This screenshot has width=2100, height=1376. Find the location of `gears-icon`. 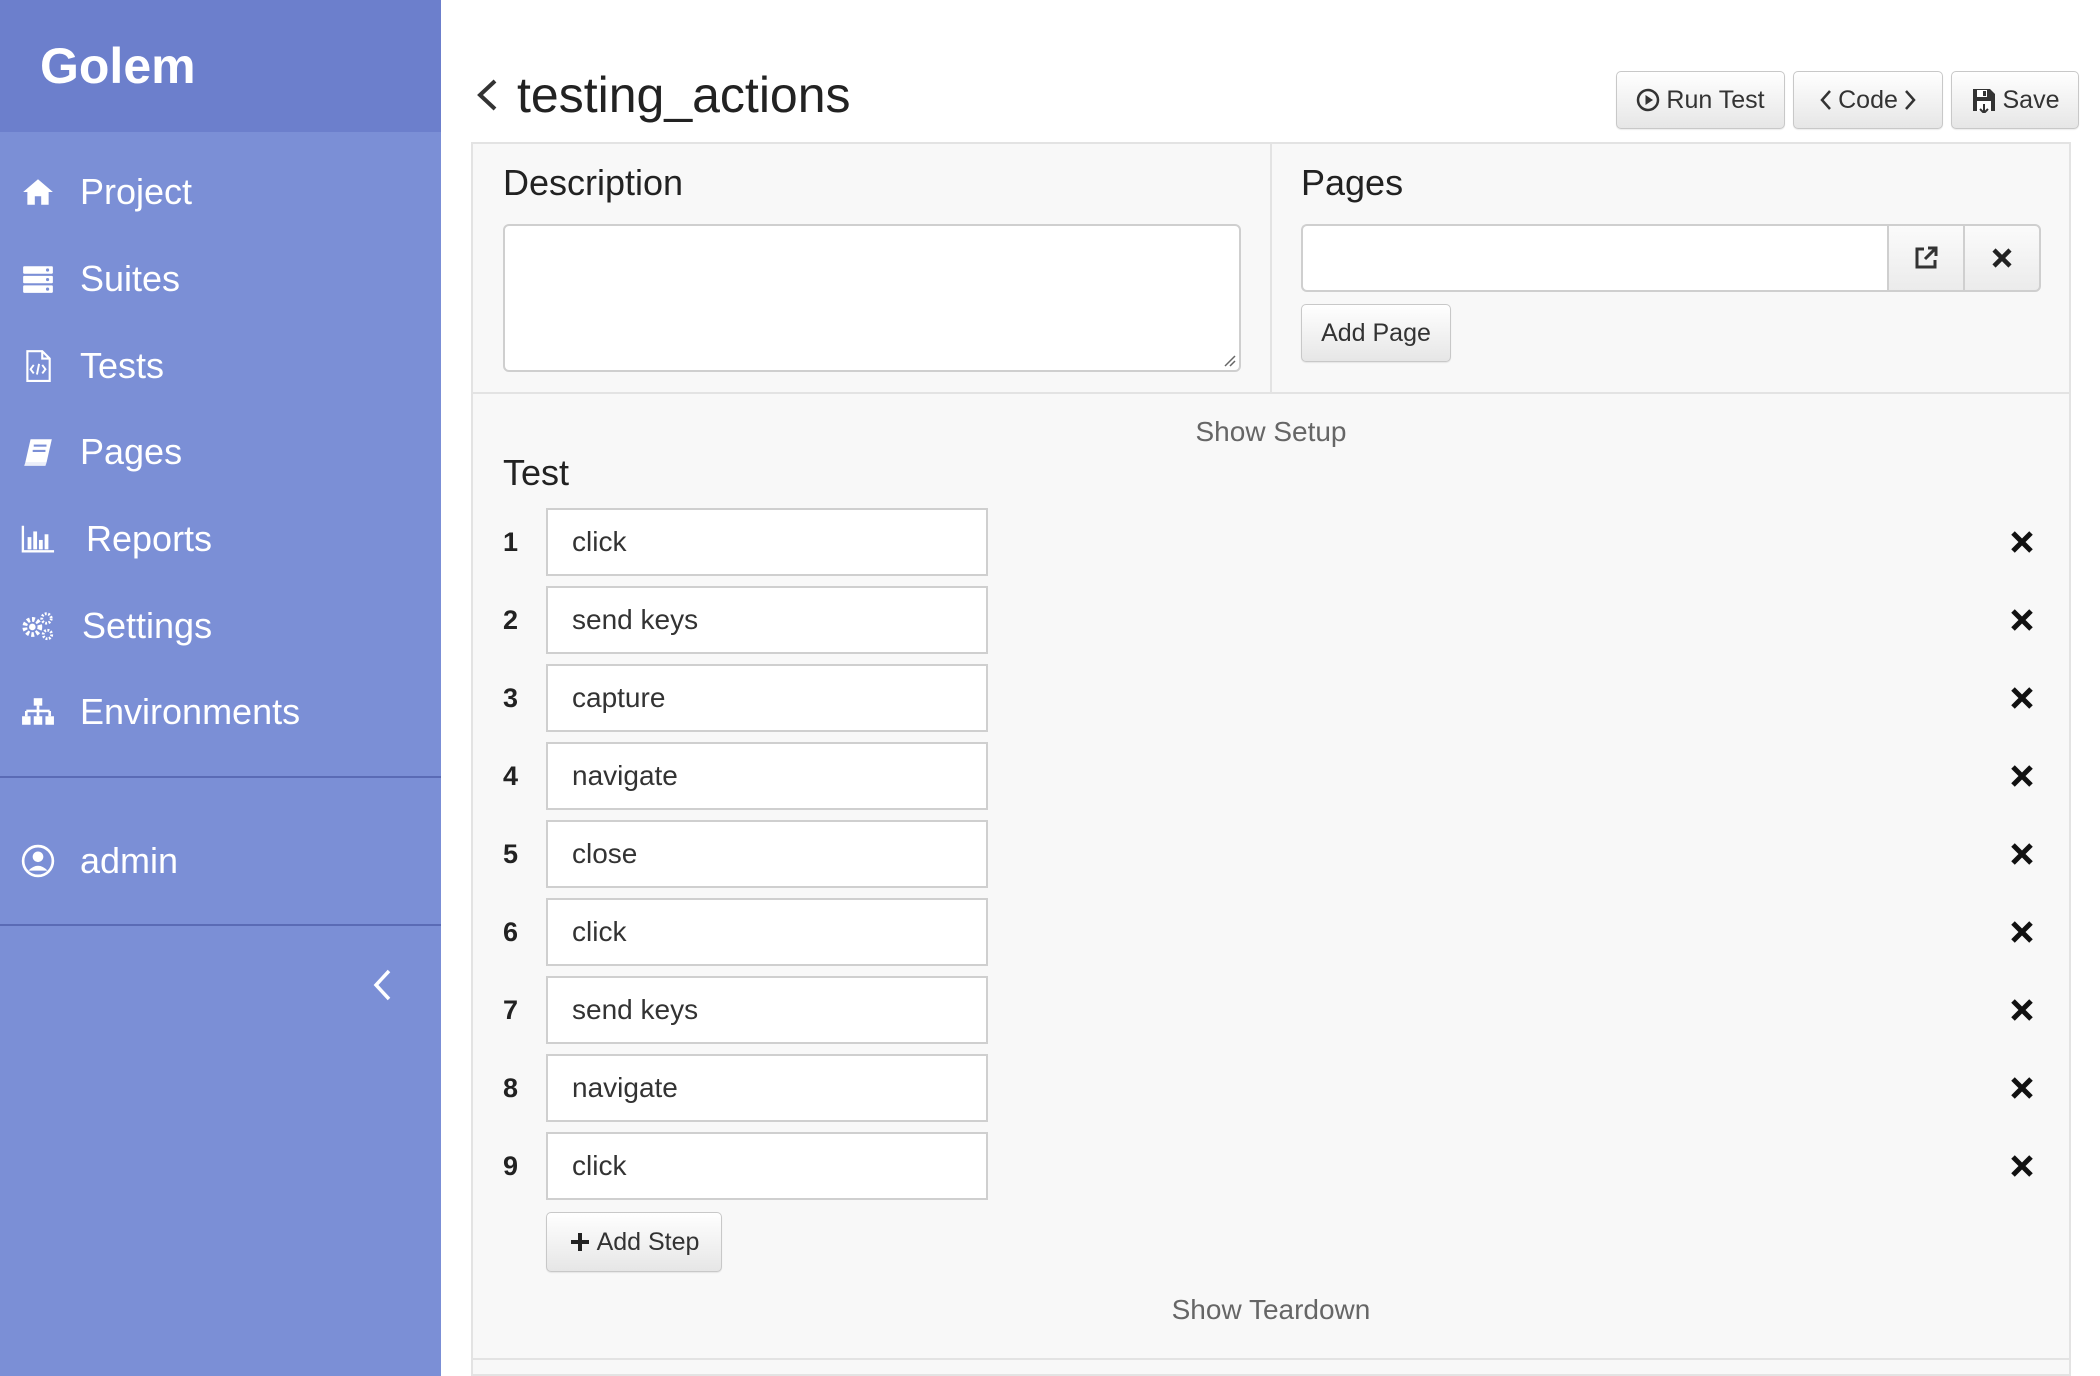

gears-icon is located at coordinates (38, 626).